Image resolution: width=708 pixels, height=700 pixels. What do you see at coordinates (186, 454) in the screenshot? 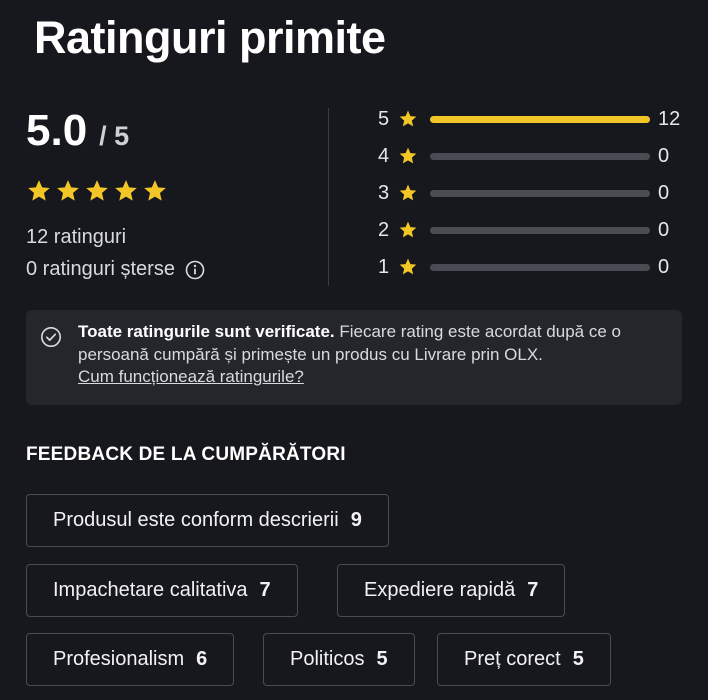
I see `feedback-heading: FEEDBACK DE LA CUMPĂRĂTORI` at bounding box center [186, 454].